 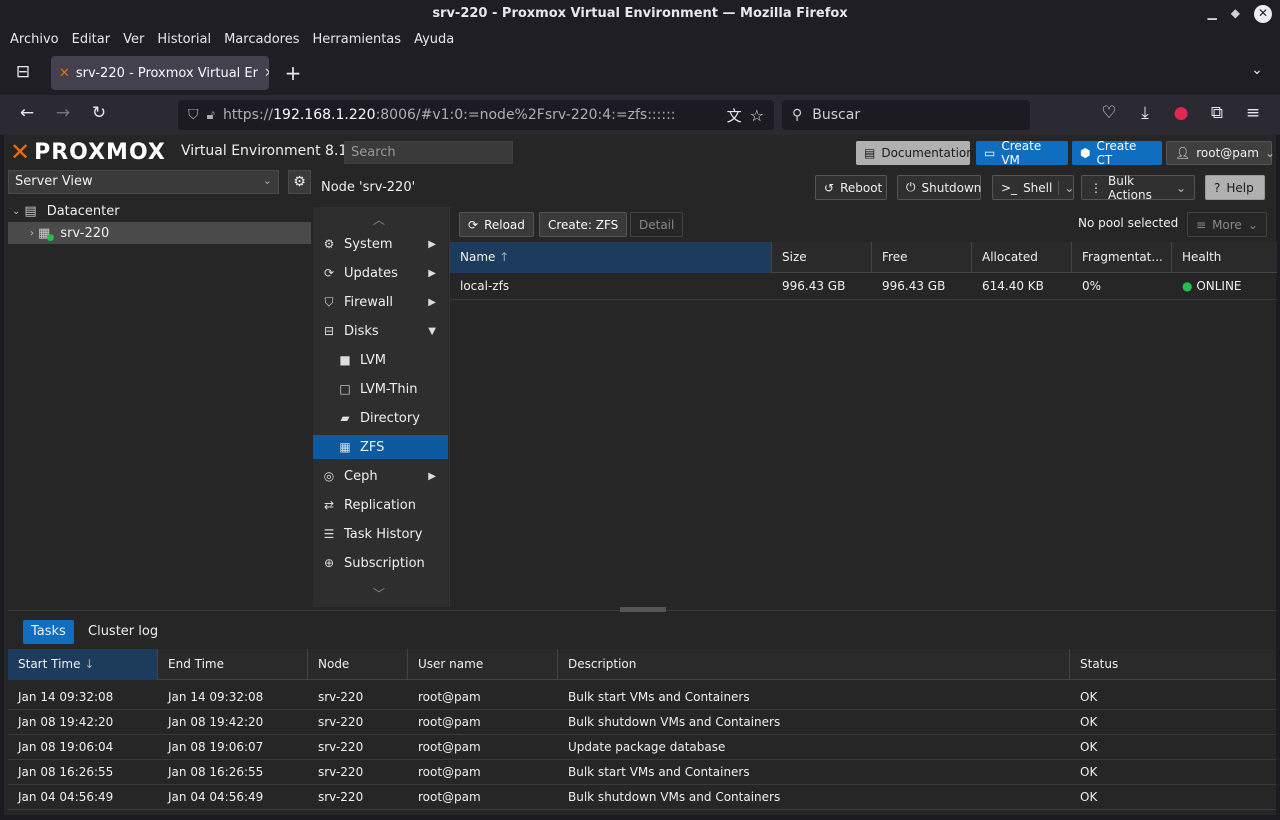 I want to click on check-circle-icon: ●, so click(x=1187, y=286).